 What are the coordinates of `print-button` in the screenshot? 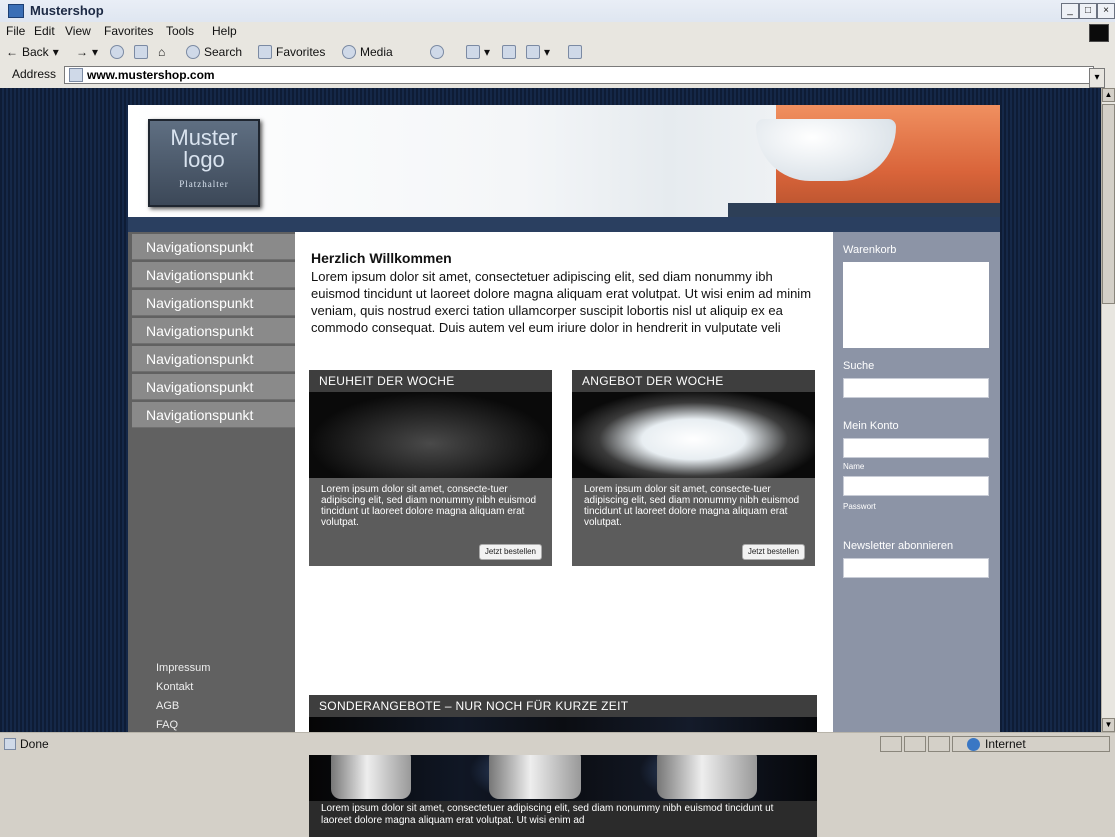 It's located at (509, 52).